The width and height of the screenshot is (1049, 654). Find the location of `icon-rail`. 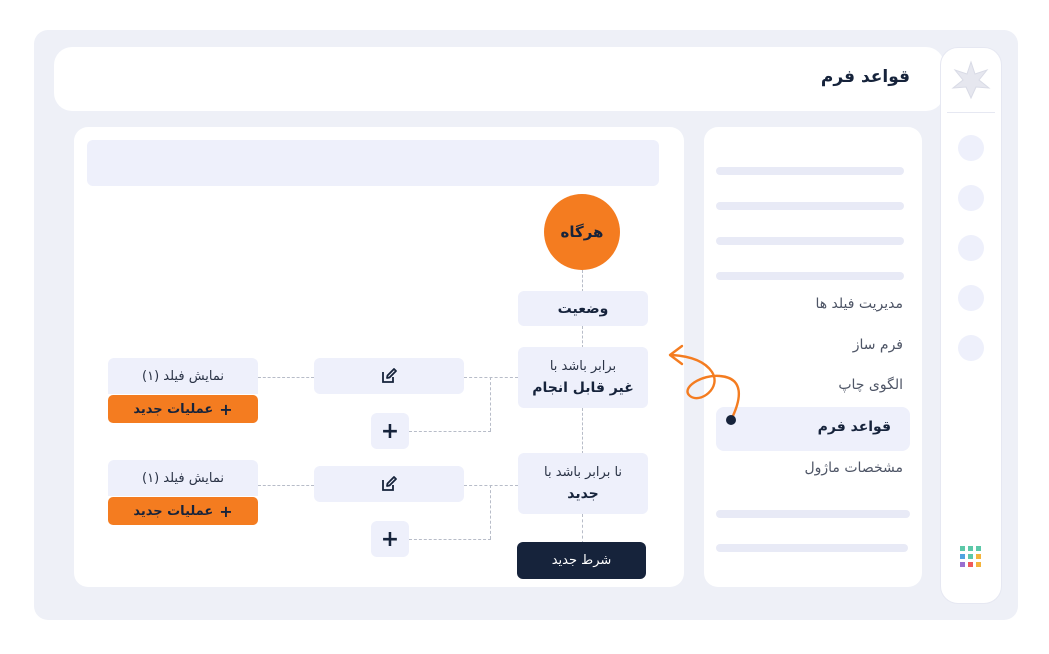

icon-rail is located at coordinates (971, 325).